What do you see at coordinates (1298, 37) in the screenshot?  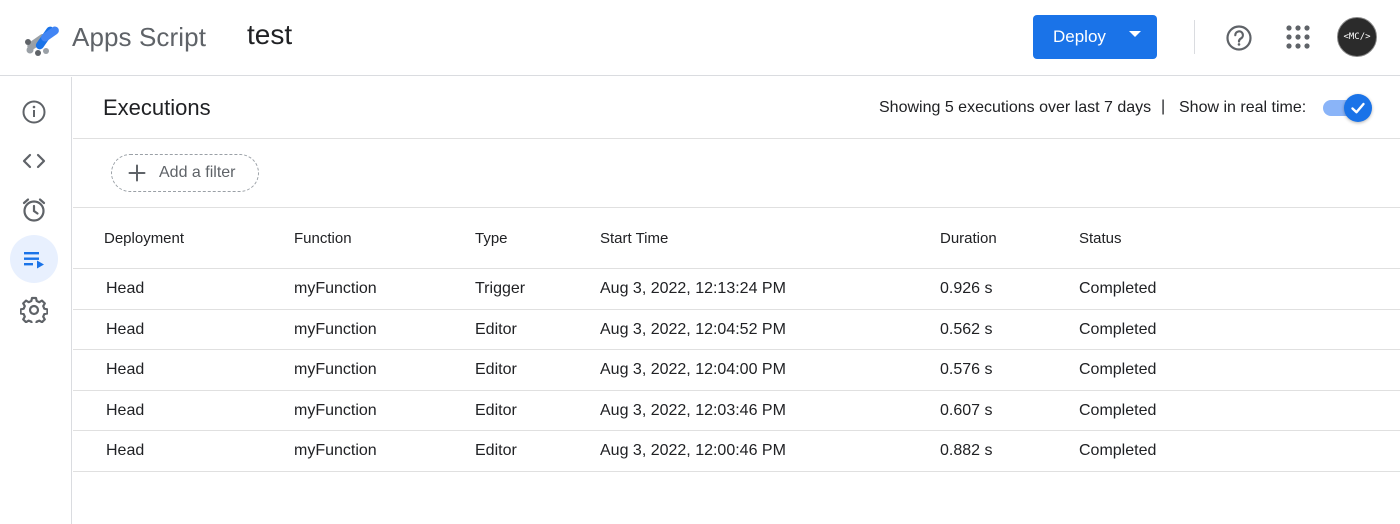 I see `google-apps-grid-icon` at bounding box center [1298, 37].